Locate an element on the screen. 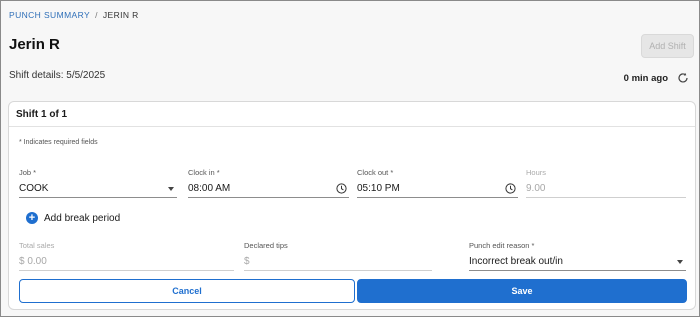 Image resolution: width=700 pixels, height=317 pixels. required-fields-note: * Indicates required fields is located at coordinates (58, 142).